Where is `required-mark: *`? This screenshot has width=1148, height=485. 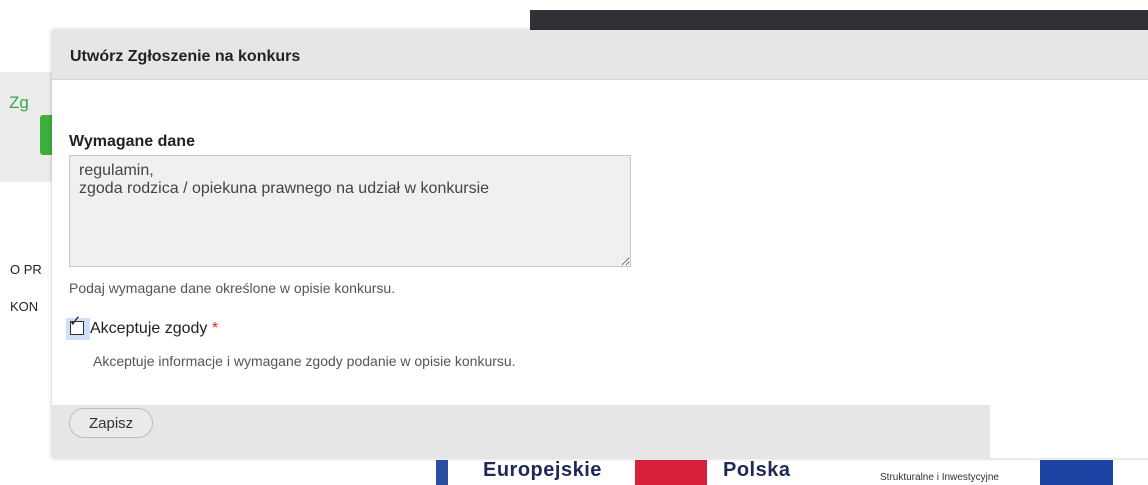
required-mark: * is located at coordinates (215, 328).